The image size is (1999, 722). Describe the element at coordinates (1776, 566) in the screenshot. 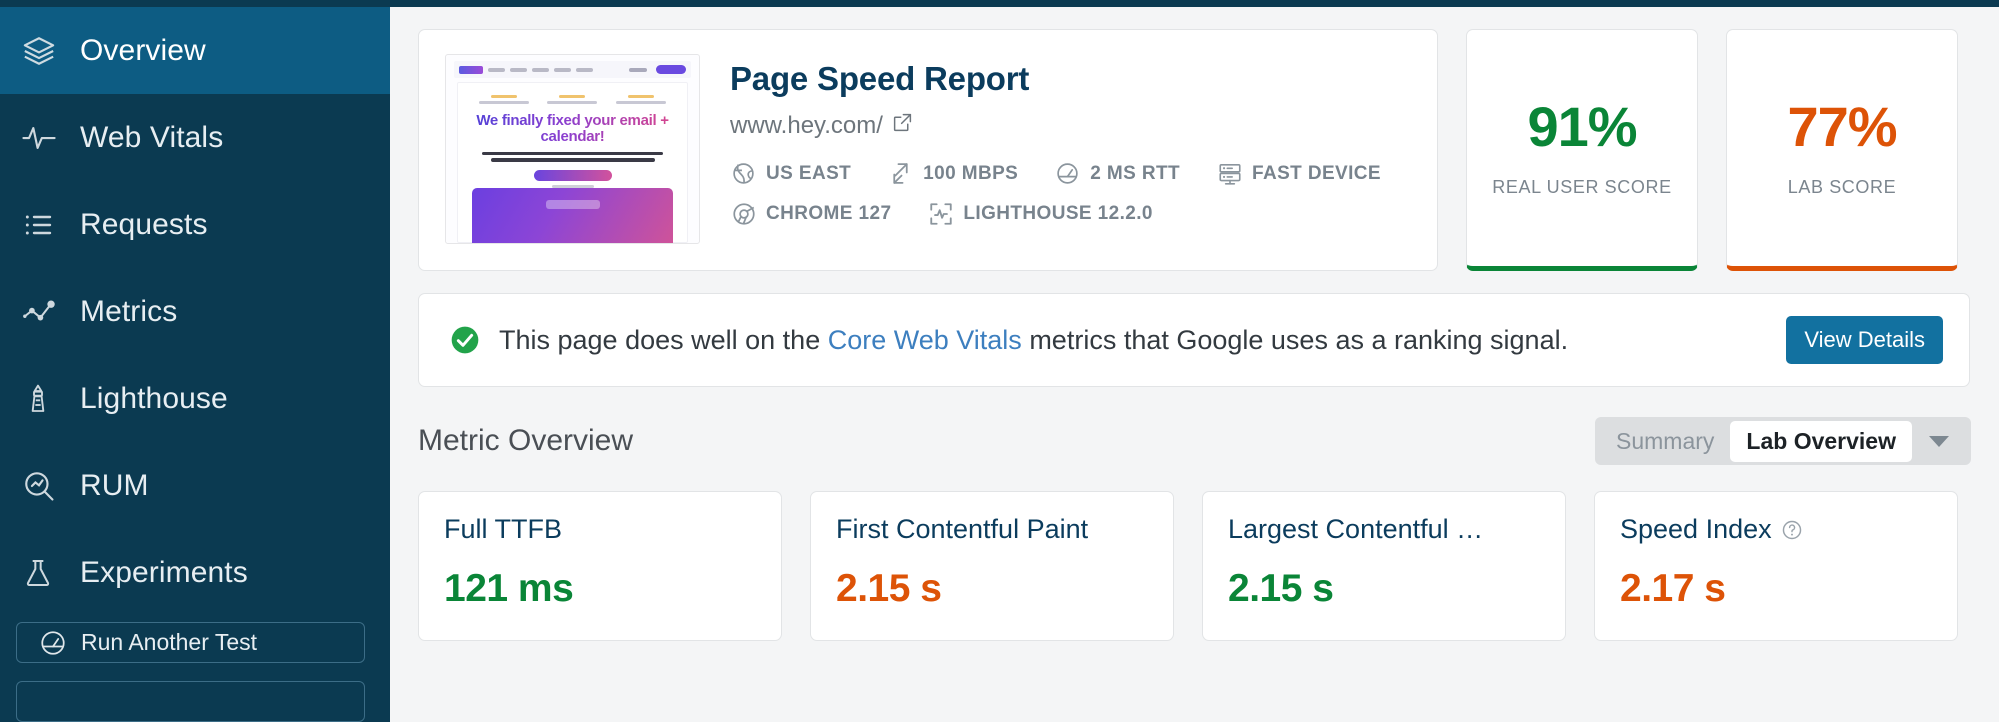

I see `metric-card-speed-index: Speed Index 2.17 s` at that location.